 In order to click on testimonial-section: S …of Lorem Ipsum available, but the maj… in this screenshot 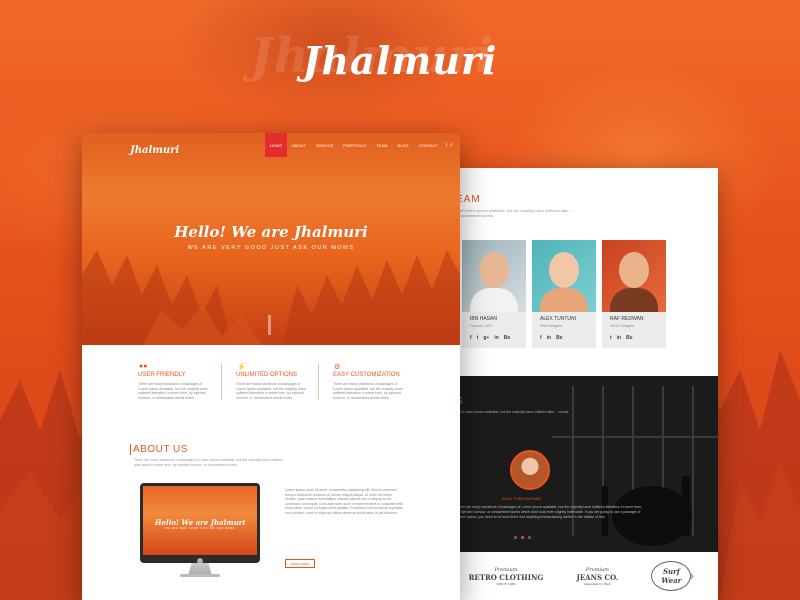, I will do `click(585, 464)`.